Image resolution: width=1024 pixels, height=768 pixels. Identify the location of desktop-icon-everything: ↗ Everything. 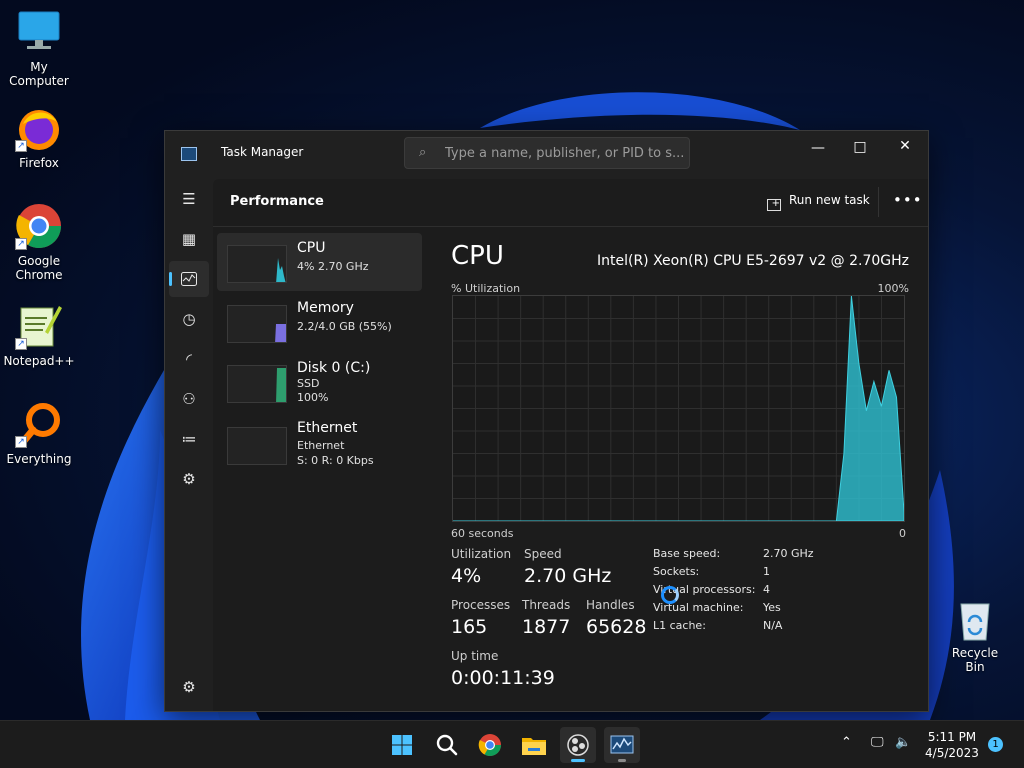
(39, 433).